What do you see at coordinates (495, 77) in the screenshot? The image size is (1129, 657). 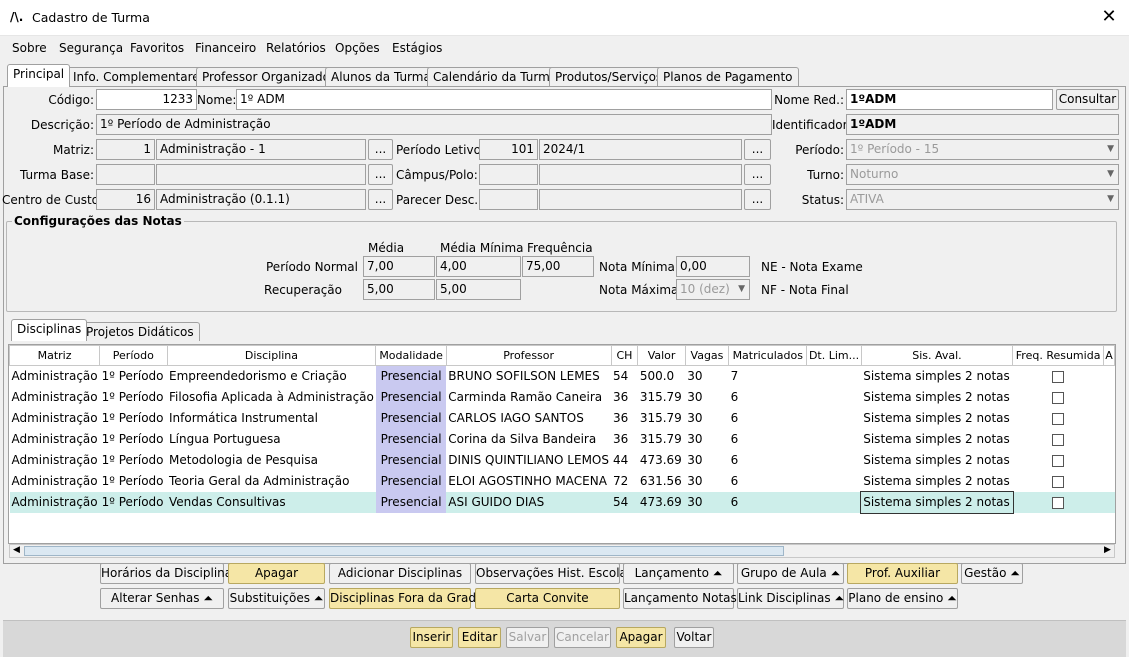 I see `tab-calendario-da-turma: Calendário da Turma` at bounding box center [495, 77].